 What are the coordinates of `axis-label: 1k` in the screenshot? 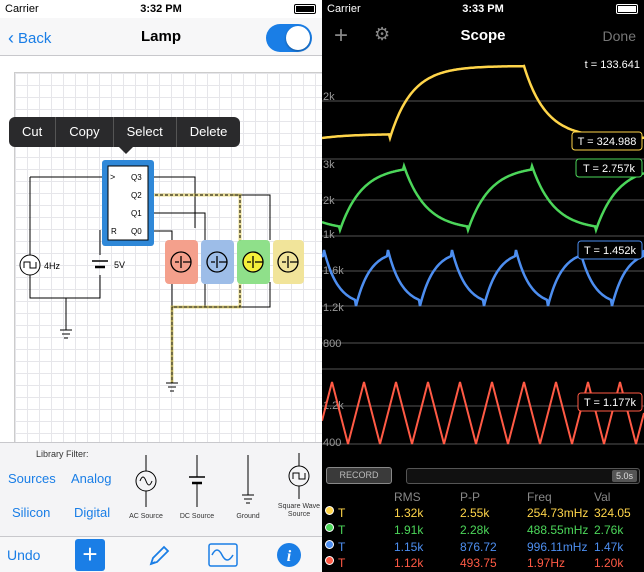 It's located at (329, 235).